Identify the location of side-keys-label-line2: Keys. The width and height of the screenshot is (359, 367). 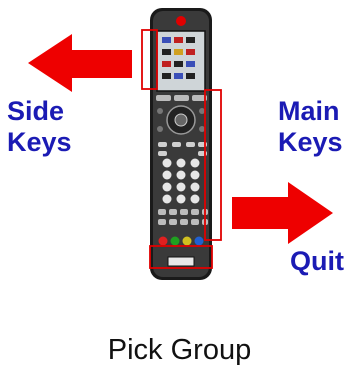
(39, 142).